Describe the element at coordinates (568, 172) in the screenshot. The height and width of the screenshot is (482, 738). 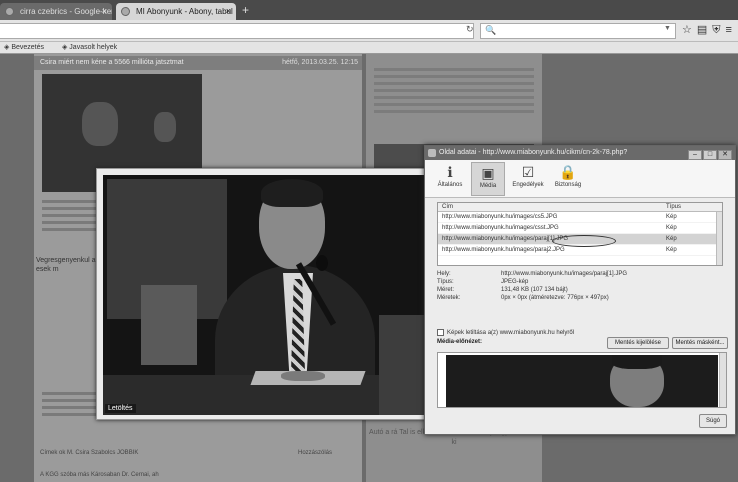
I see `lock-icon: 🔒` at that location.